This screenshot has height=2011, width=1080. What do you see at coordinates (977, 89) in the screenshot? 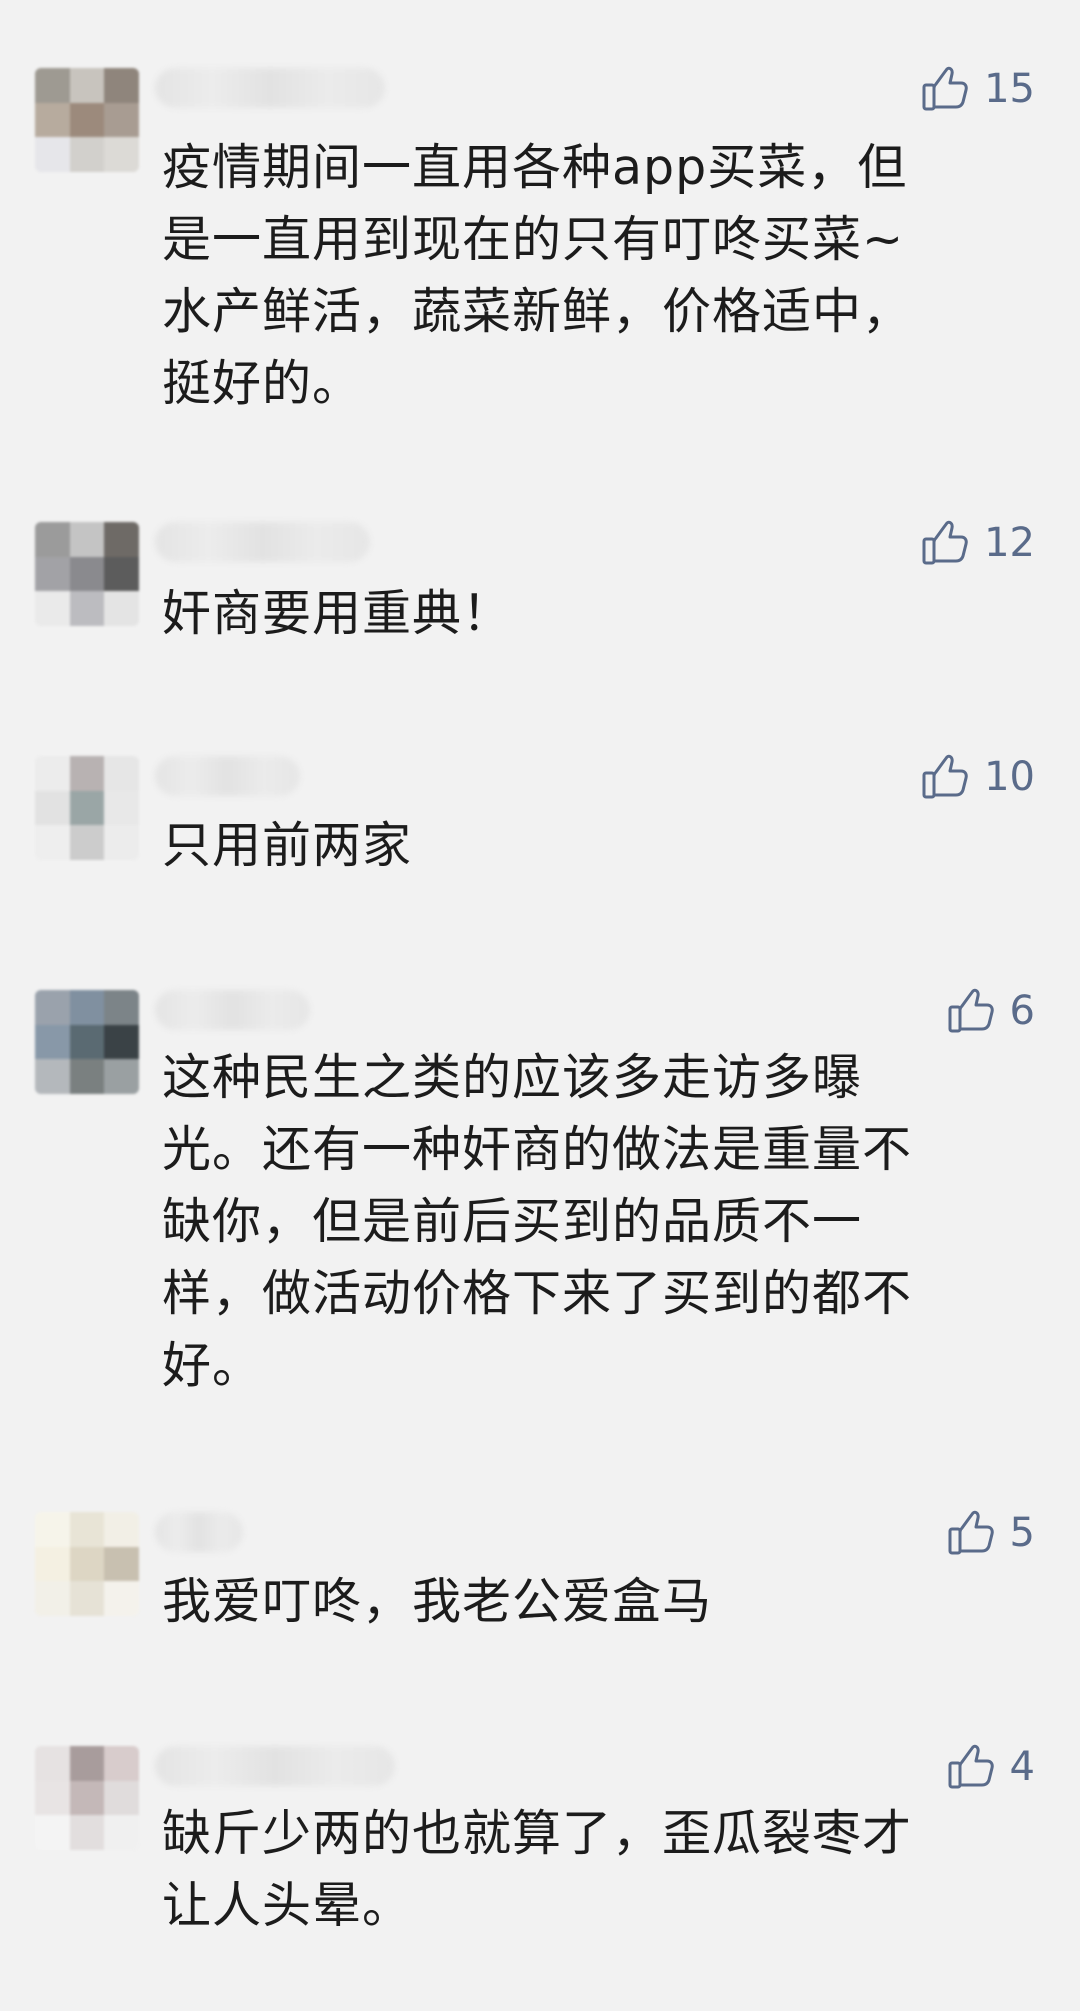
I see `like-button: 15` at bounding box center [977, 89].